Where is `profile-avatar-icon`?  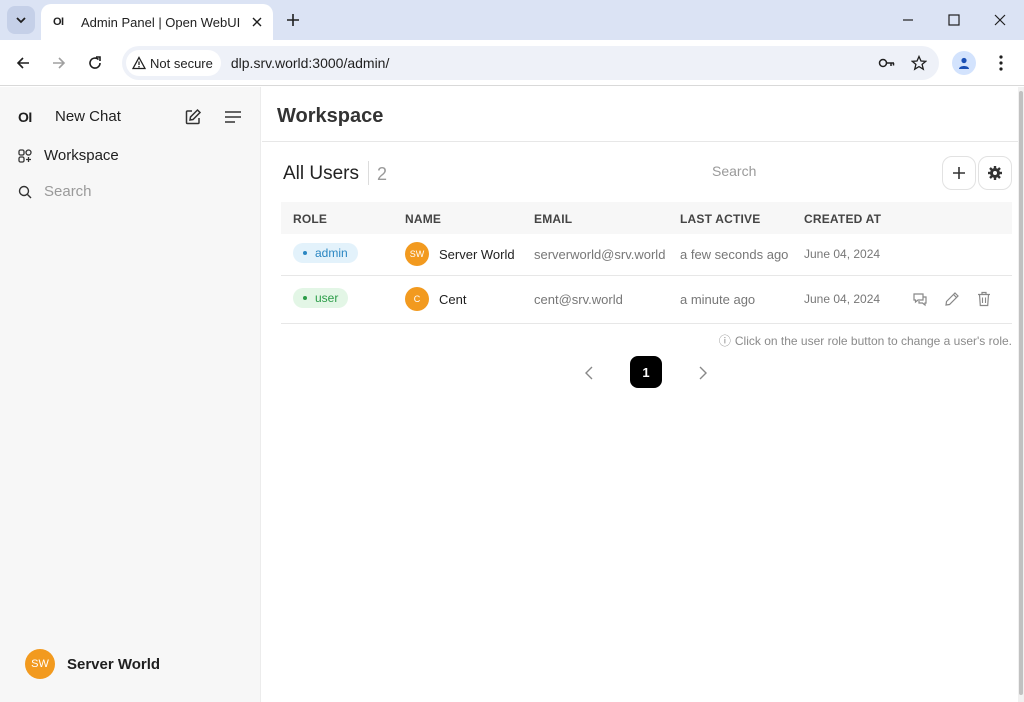
profile-avatar-icon is located at coordinates (964, 63).